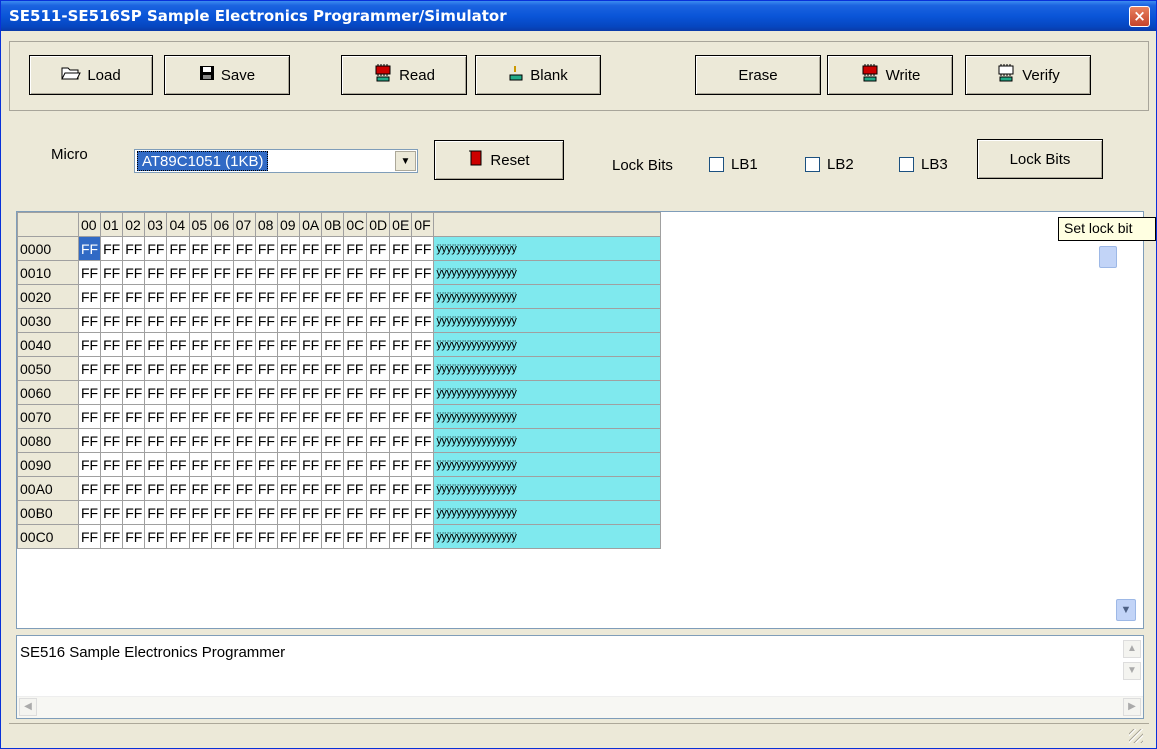  I want to click on scrollbar-thumb, so click(1108, 257).